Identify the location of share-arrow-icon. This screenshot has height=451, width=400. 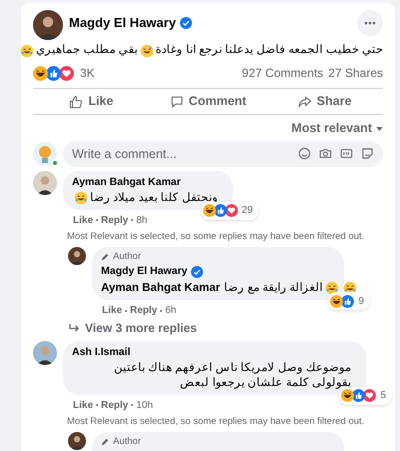
(305, 101).